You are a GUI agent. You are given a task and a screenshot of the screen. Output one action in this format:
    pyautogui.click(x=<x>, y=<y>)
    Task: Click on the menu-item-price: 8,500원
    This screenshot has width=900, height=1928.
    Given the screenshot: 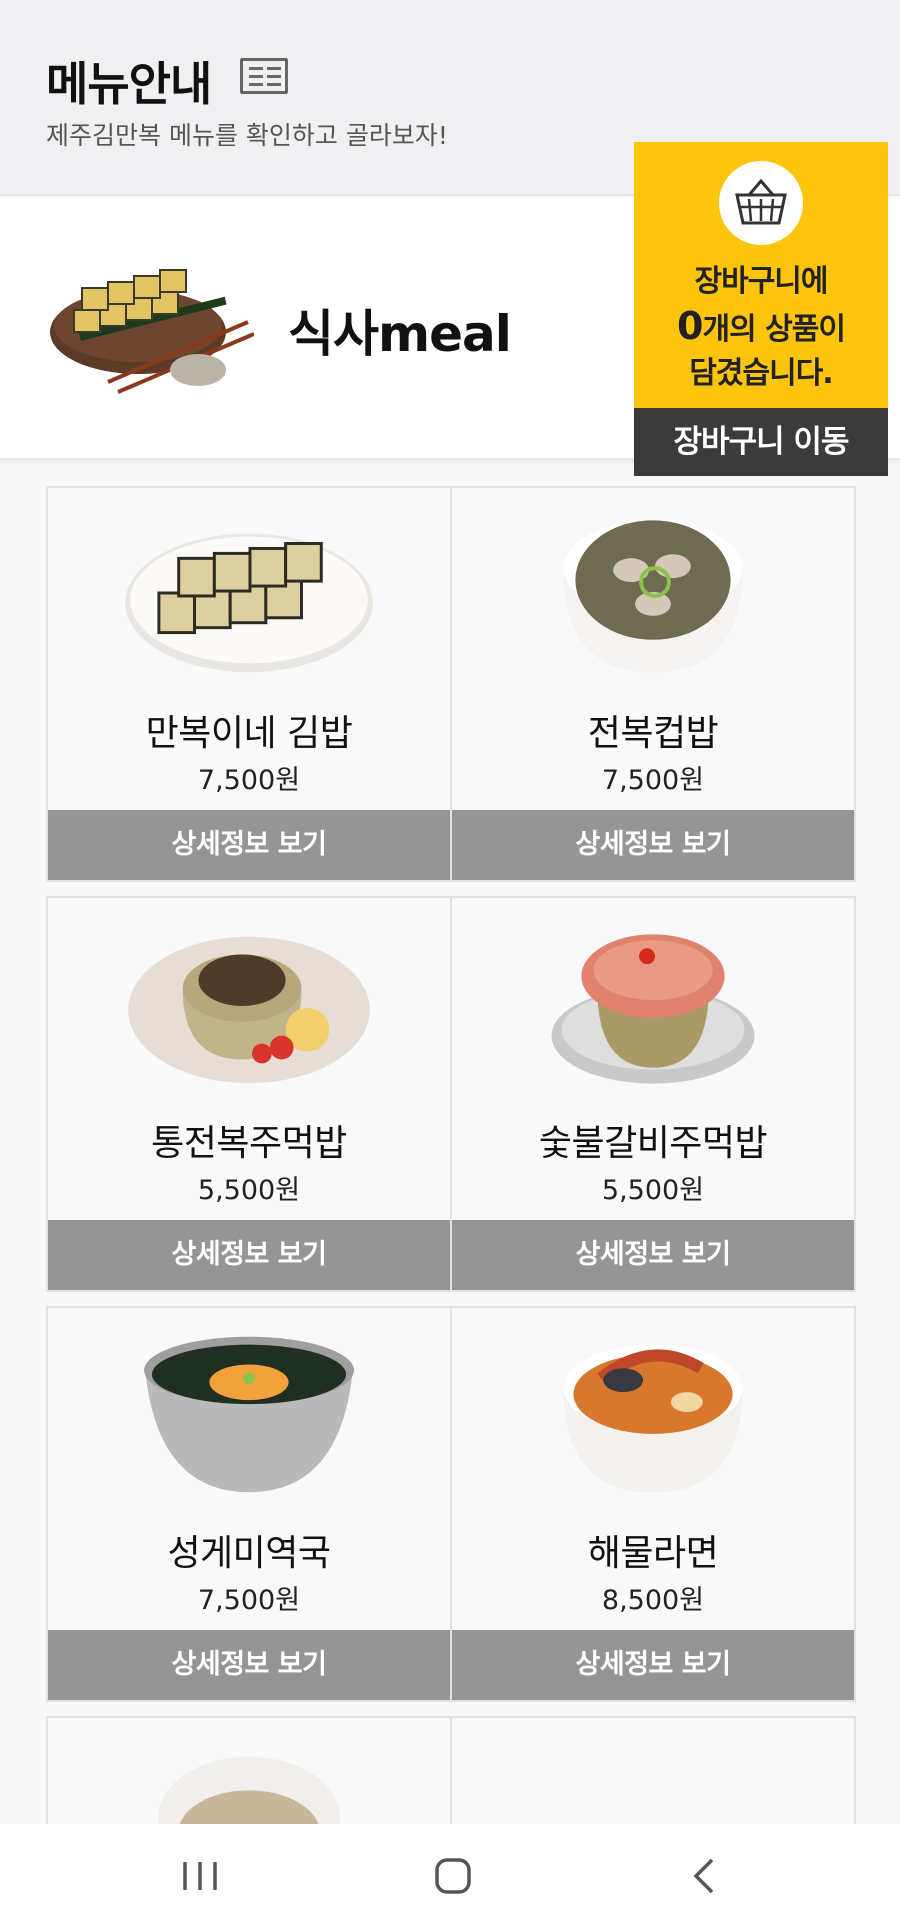 What is the action you would take?
    pyautogui.click(x=653, y=1600)
    